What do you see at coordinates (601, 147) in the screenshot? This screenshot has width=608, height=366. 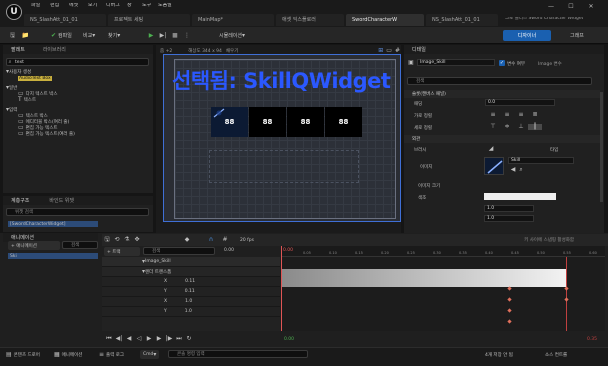 I see `details-scrollbar` at bounding box center [601, 147].